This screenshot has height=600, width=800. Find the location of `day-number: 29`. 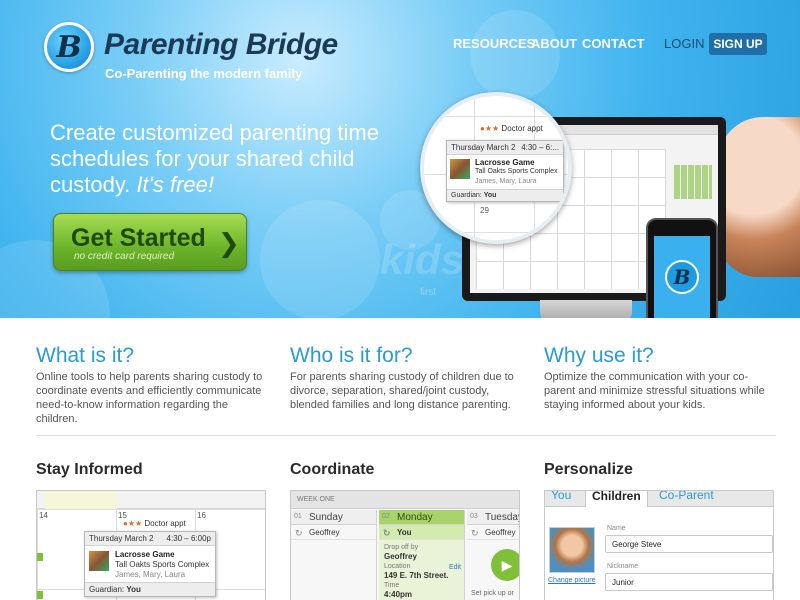

day-number: 29 is located at coordinates (484, 210).